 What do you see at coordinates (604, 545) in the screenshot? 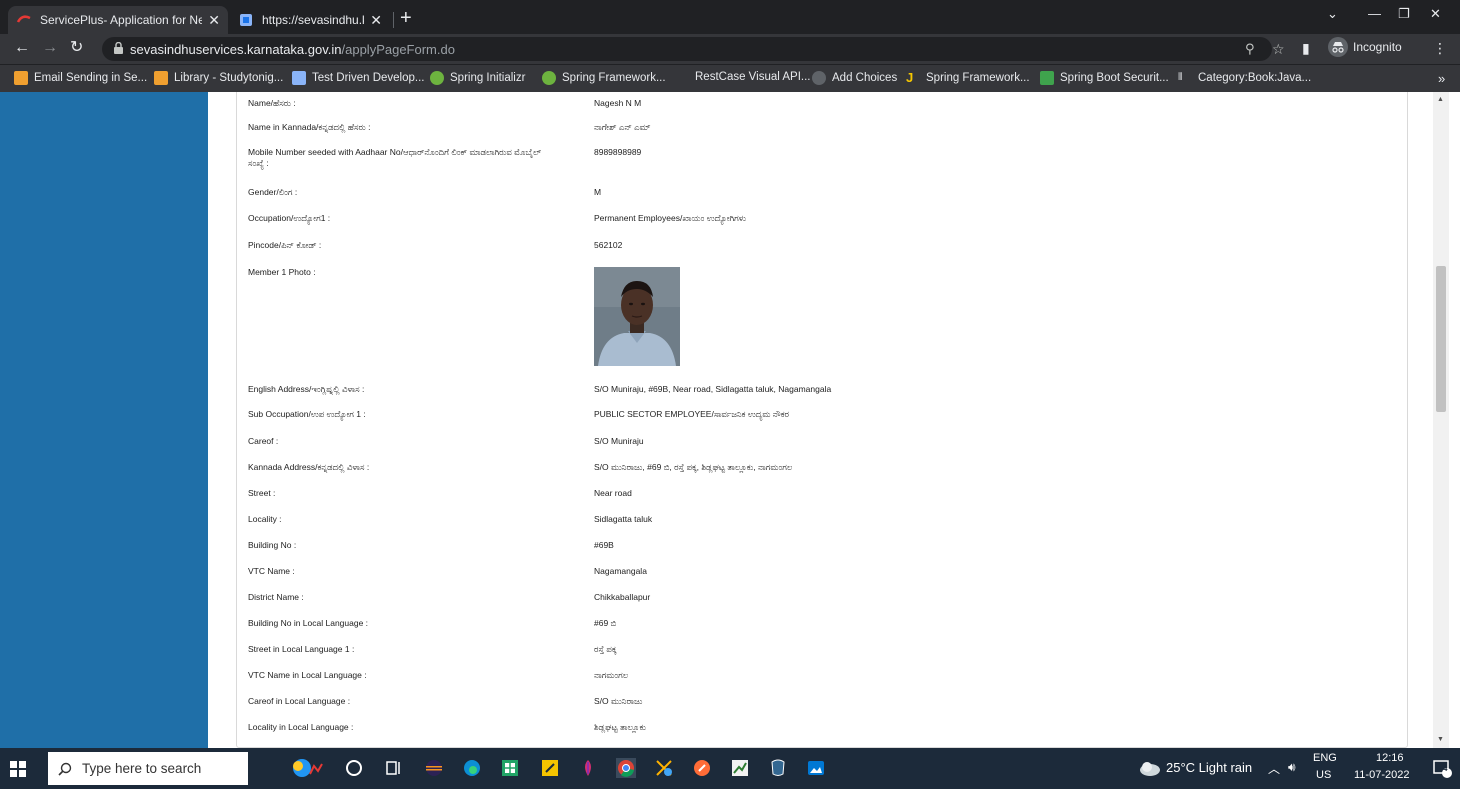
I see `field-value-building-no: #69B` at bounding box center [604, 545].